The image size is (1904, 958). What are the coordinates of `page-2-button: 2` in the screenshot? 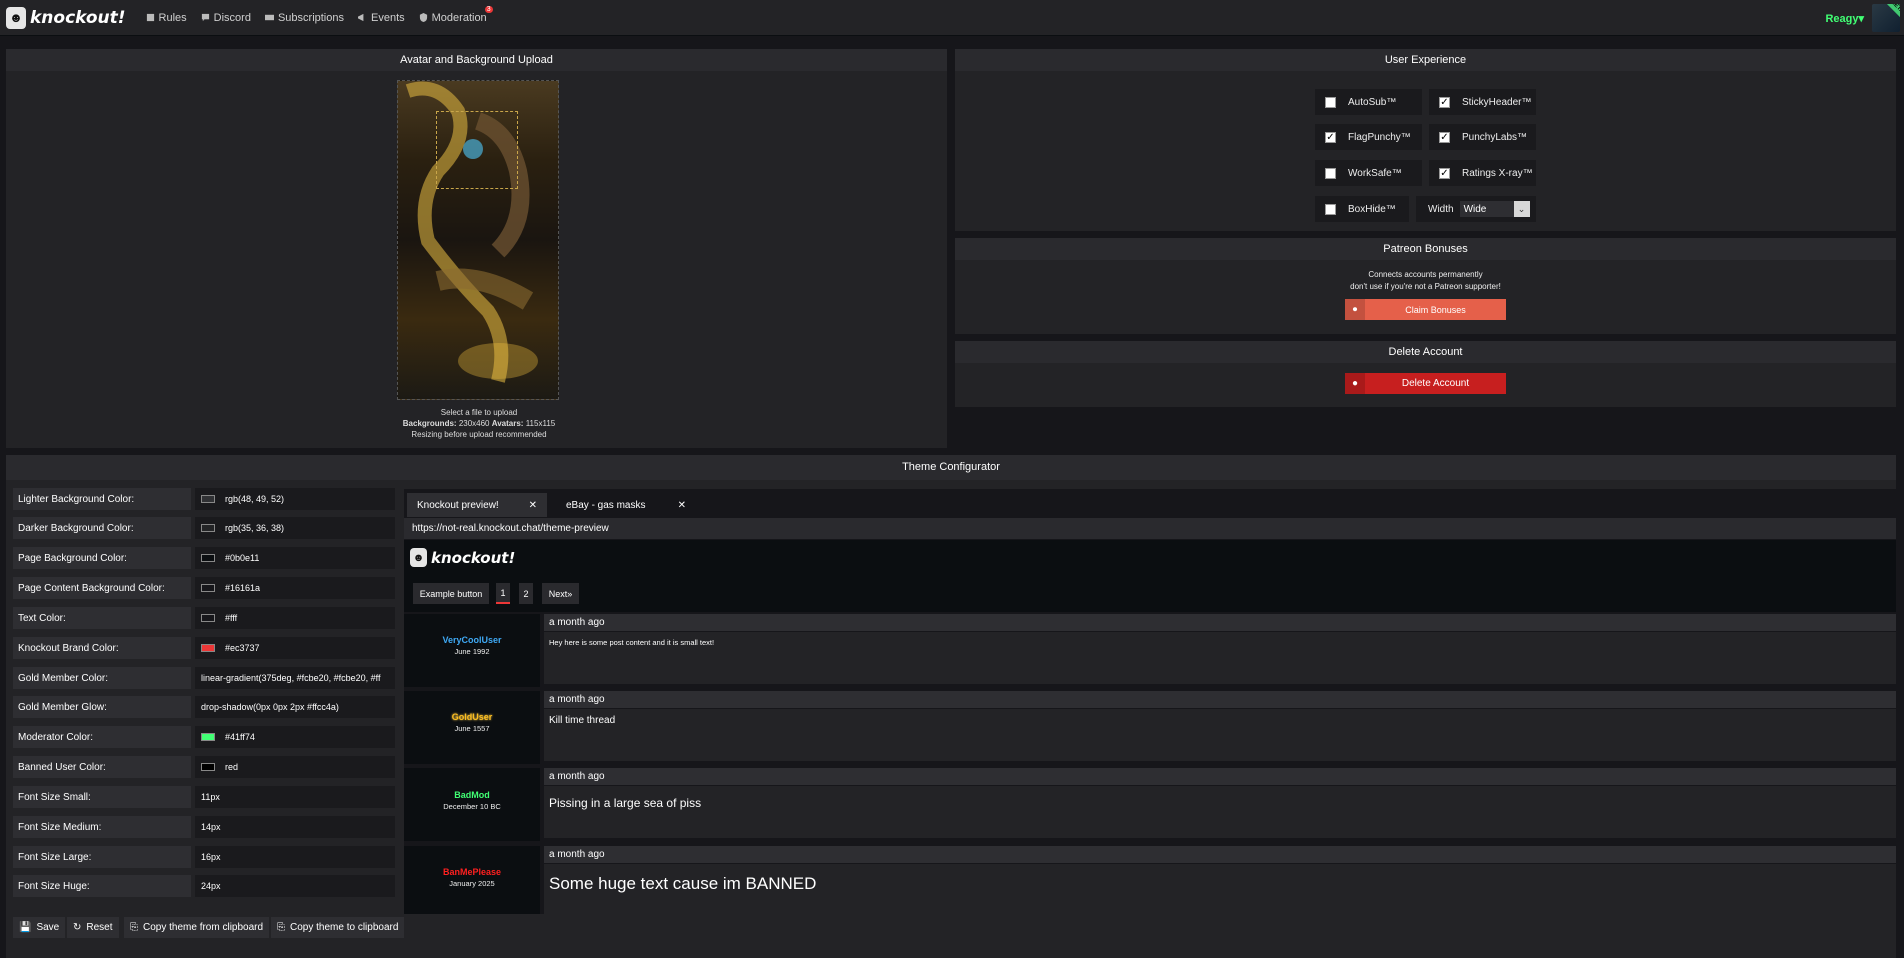 It's located at (526, 593).